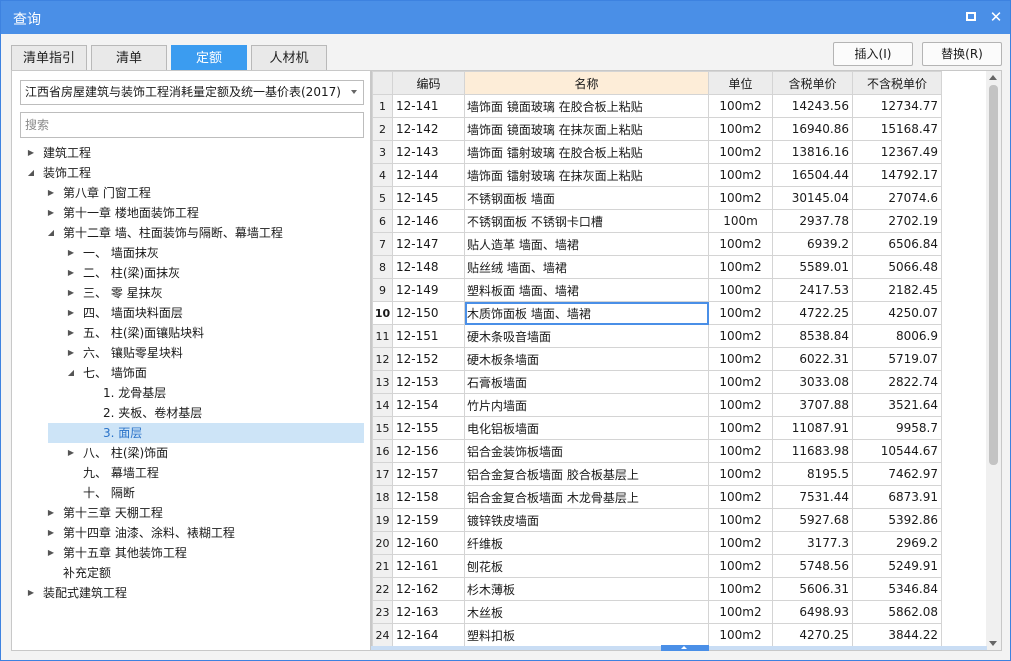  Describe the element at coordinates (586, 313) in the screenshot. I see `cell-name: 木质饰面板 墙面、墙裙` at that location.